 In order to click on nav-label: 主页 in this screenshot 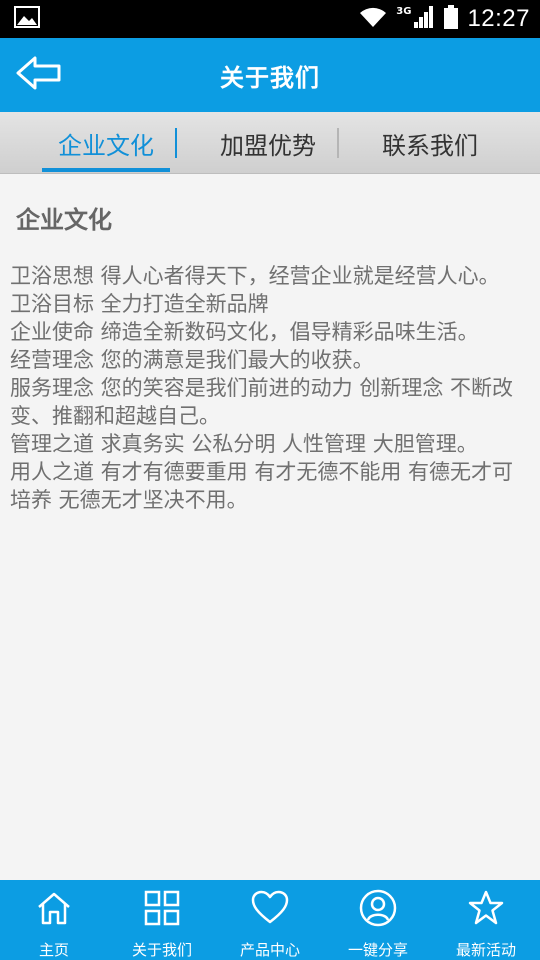, I will do `click(53, 950)`.